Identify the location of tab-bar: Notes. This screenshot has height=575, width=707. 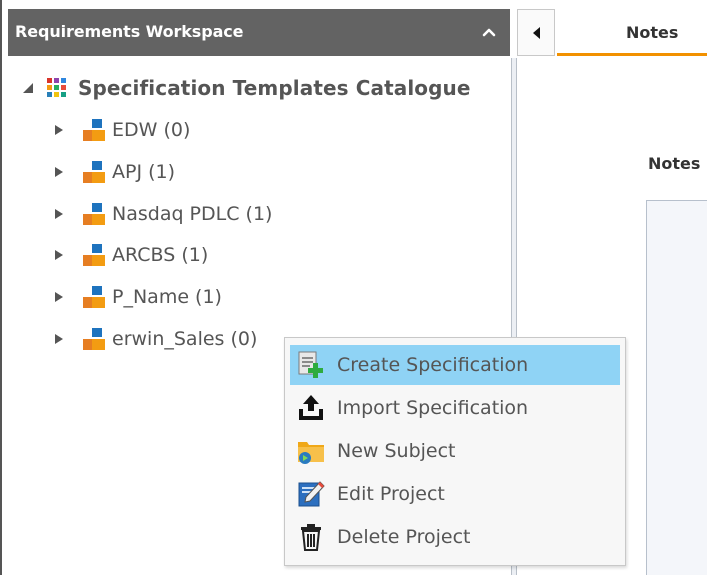
(612, 29).